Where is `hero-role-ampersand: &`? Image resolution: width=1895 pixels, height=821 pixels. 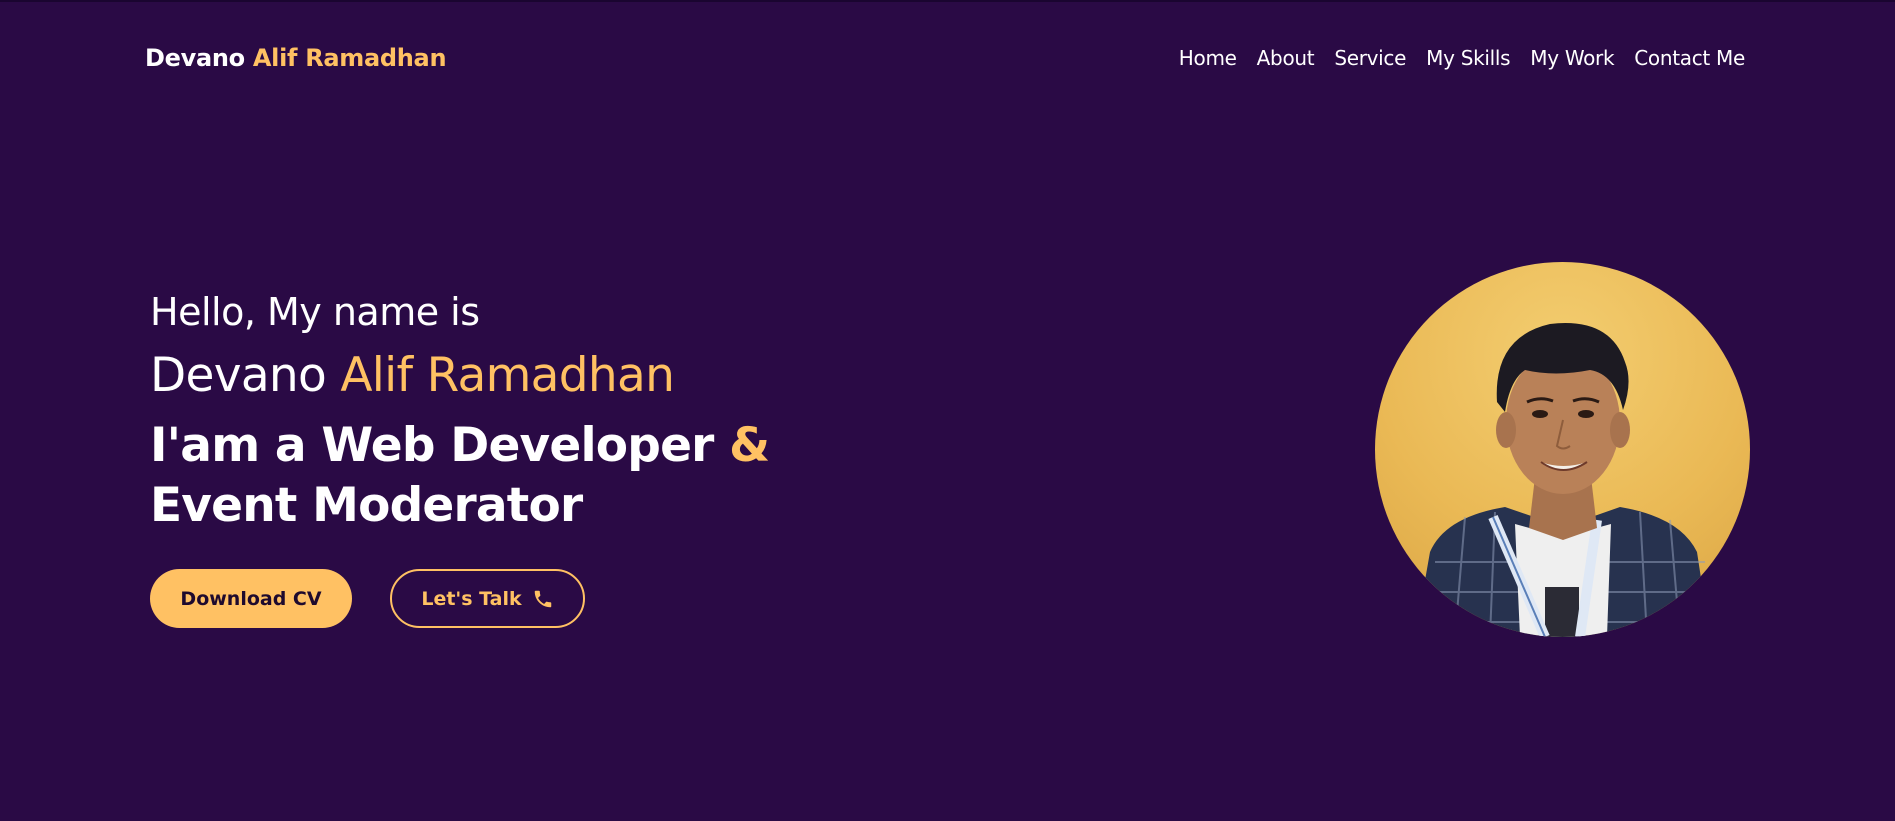 hero-role-ampersand: & is located at coordinates (749, 445).